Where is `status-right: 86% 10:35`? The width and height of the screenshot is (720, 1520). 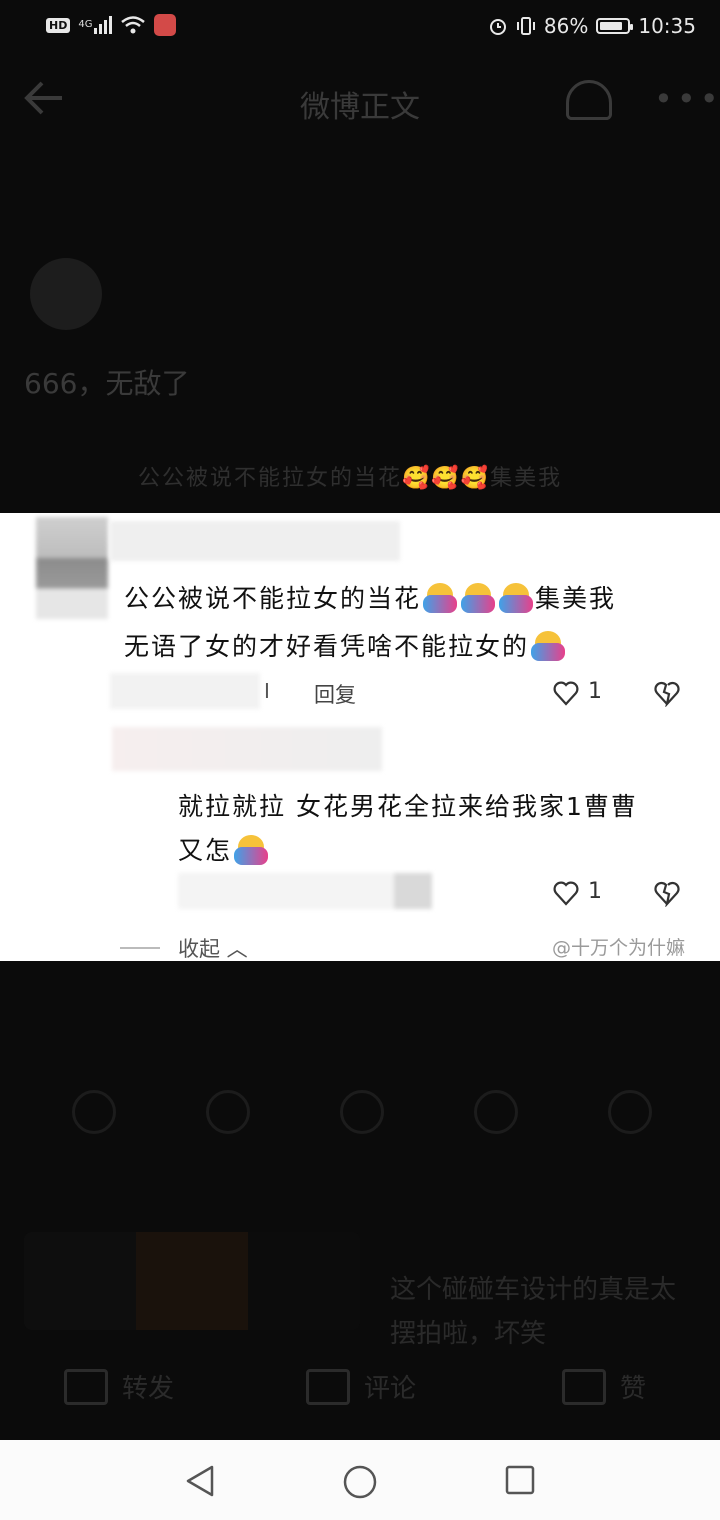
status-right: 86% 10:35 is located at coordinates (592, 26).